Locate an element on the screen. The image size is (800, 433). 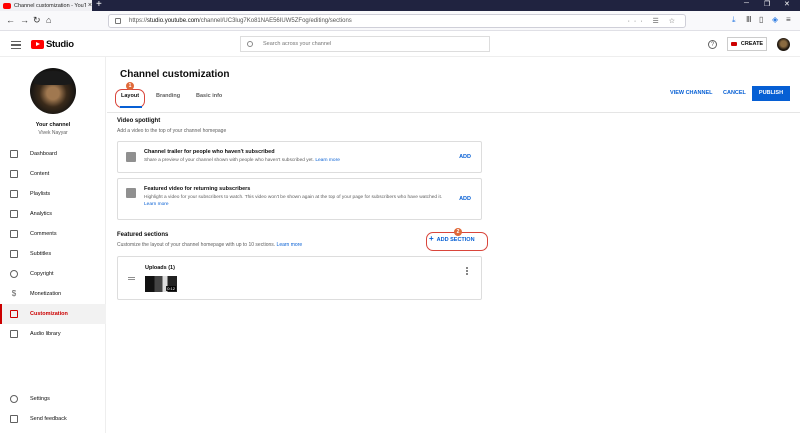
menu-icon: ≡ is located at coordinates (788, 19).